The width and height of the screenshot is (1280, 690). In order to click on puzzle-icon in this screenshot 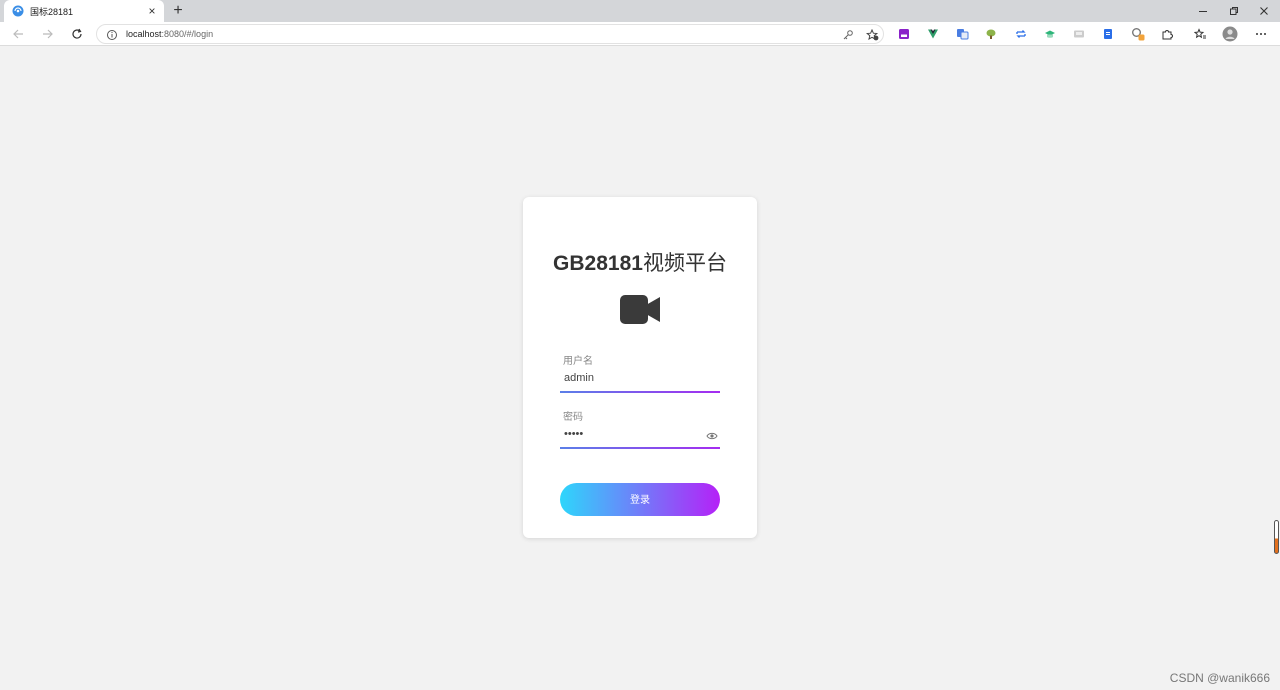, I will do `click(1167, 34)`.